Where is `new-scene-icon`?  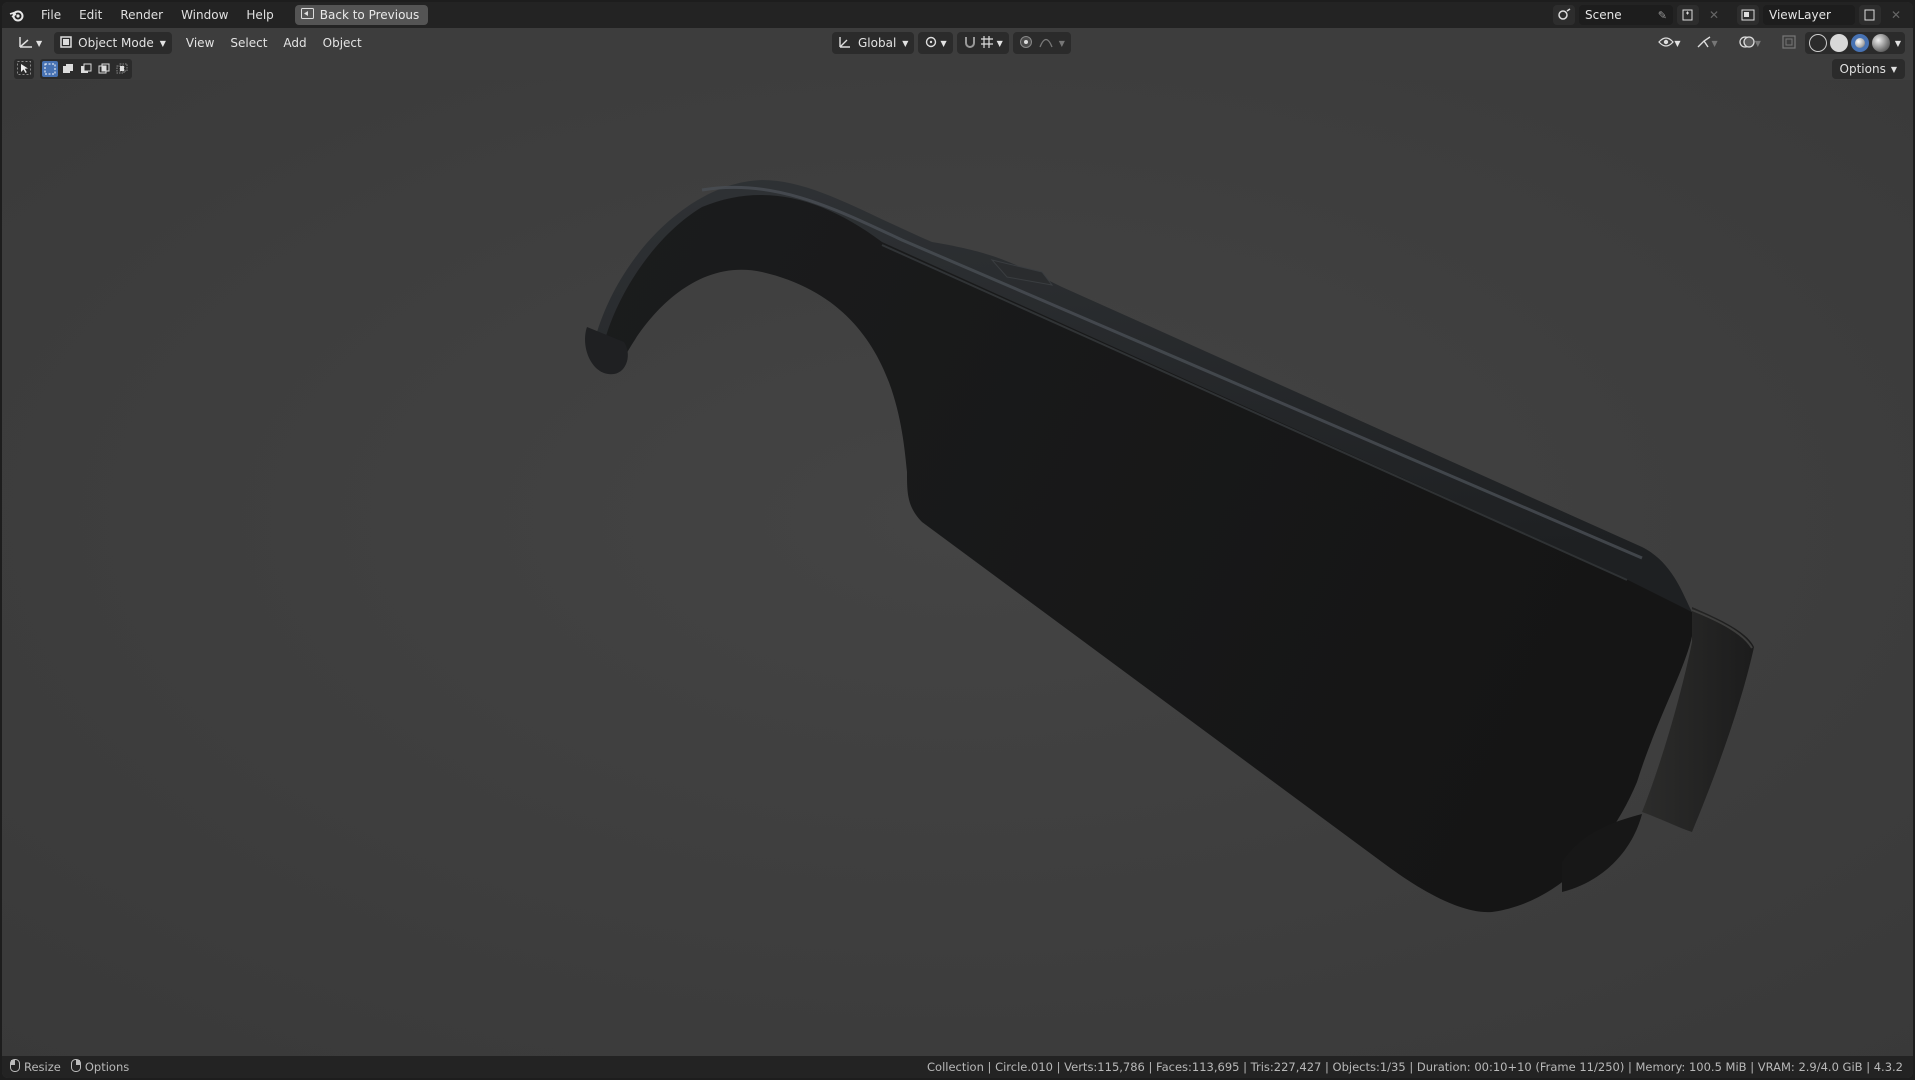
new-scene-icon is located at coordinates (1688, 15).